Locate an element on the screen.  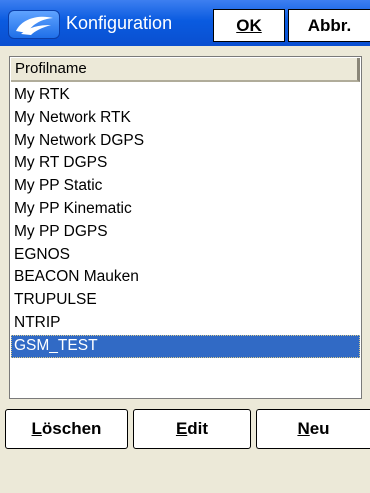
list-item: My PP Kinematic is located at coordinates (185, 209).